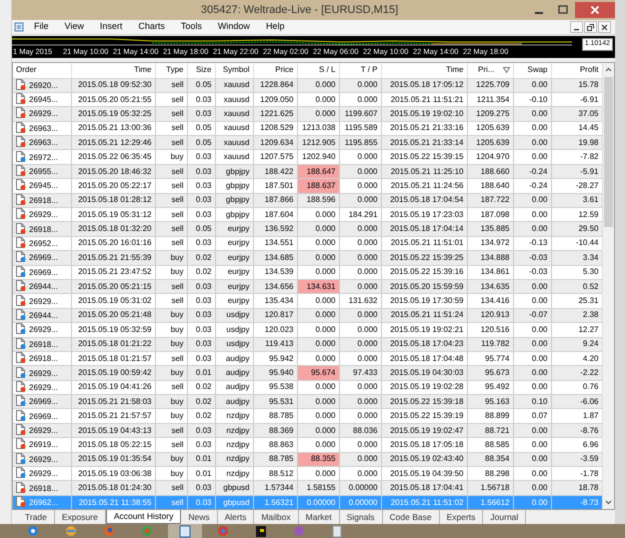 This screenshot has height=538, width=625. Describe the element at coordinates (307, 258) in the screenshot. I see `table-row: 26969... 2015.05.21 21:55:39 buy 0.02 eurjpy 134.685 0.000 0.000 2015.05.22 15:39:25 134.888 -0.03 3.34` at that location.